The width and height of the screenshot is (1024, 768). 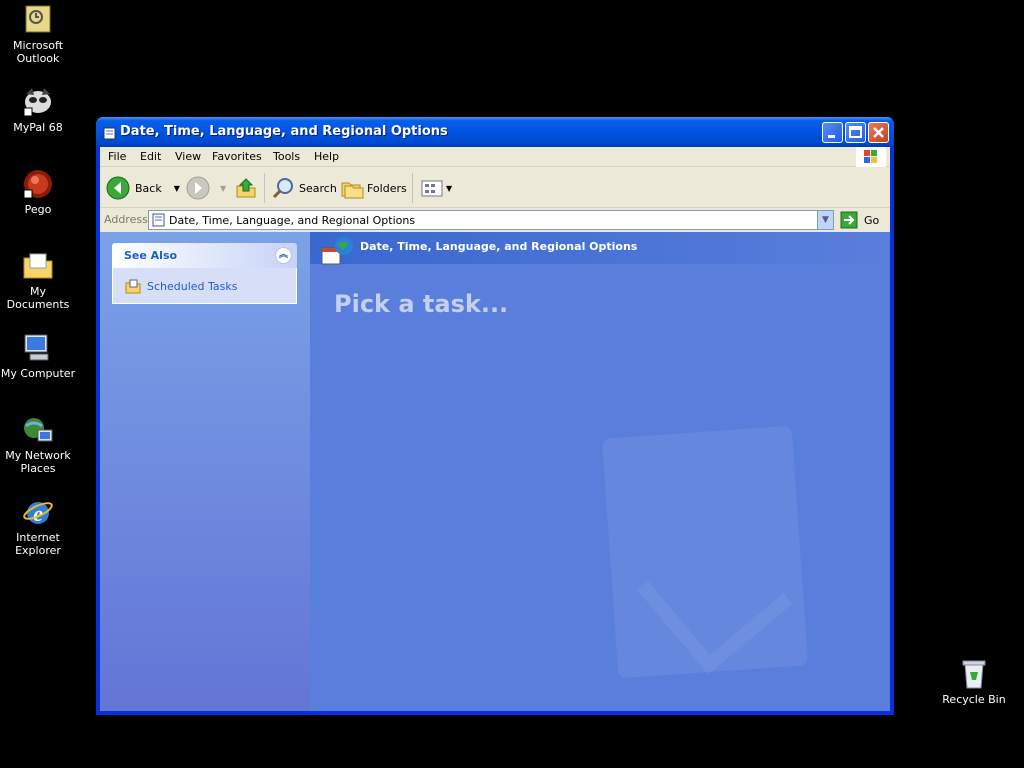 I want to click on pego-icon, so click(x=38, y=184).